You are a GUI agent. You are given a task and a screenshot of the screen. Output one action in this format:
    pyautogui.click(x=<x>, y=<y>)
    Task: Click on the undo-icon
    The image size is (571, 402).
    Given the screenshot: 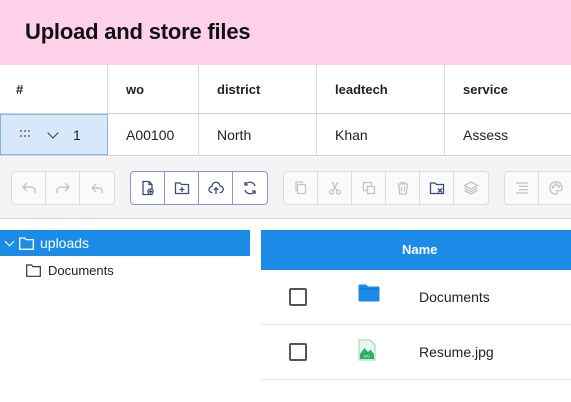 What is the action you would take?
    pyautogui.click(x=28, y=187)
    